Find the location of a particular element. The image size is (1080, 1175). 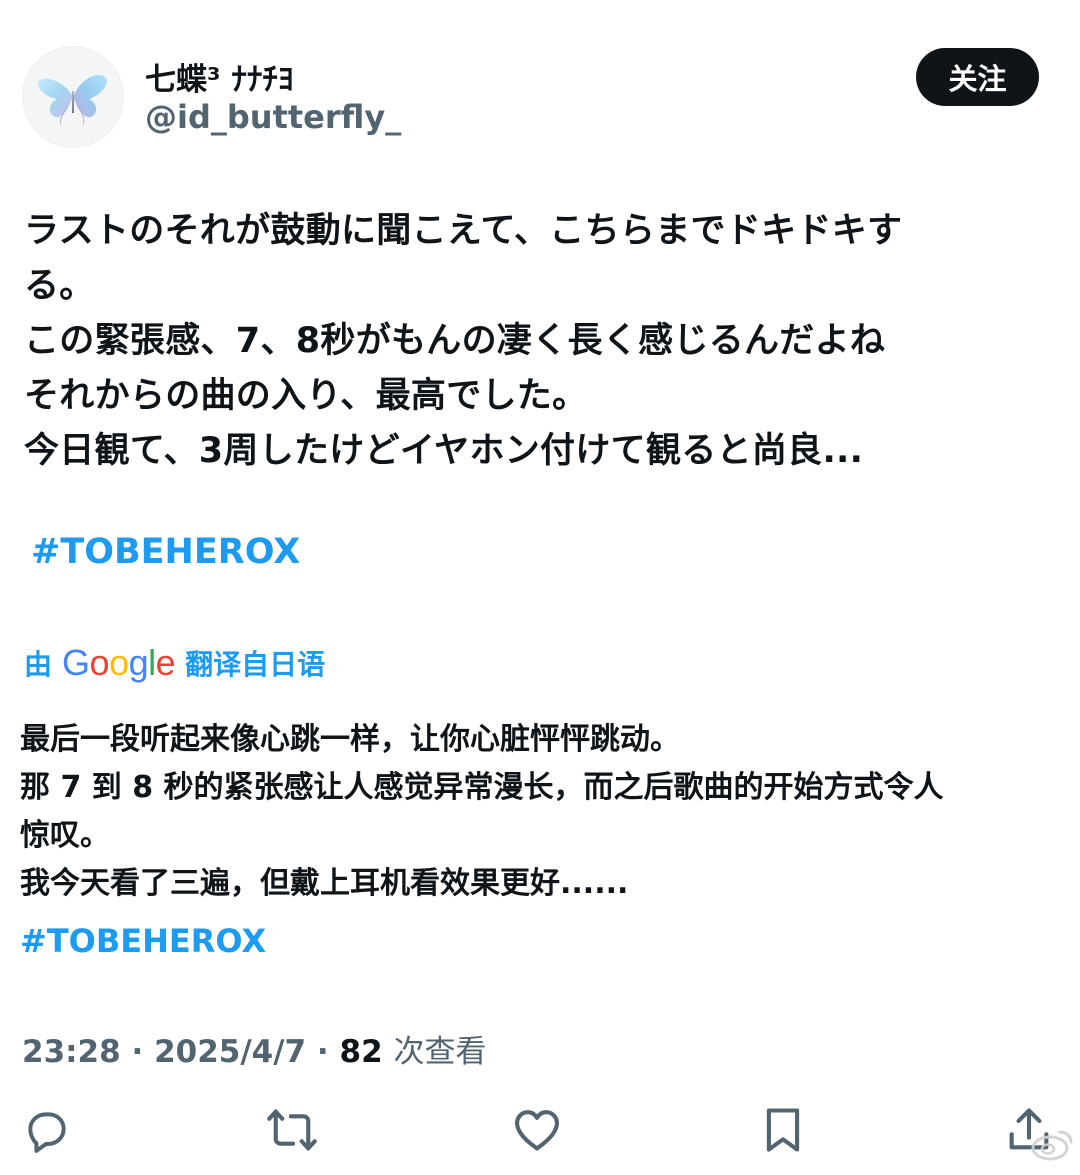

bookmark-button is located at coordinates (783, 1130).